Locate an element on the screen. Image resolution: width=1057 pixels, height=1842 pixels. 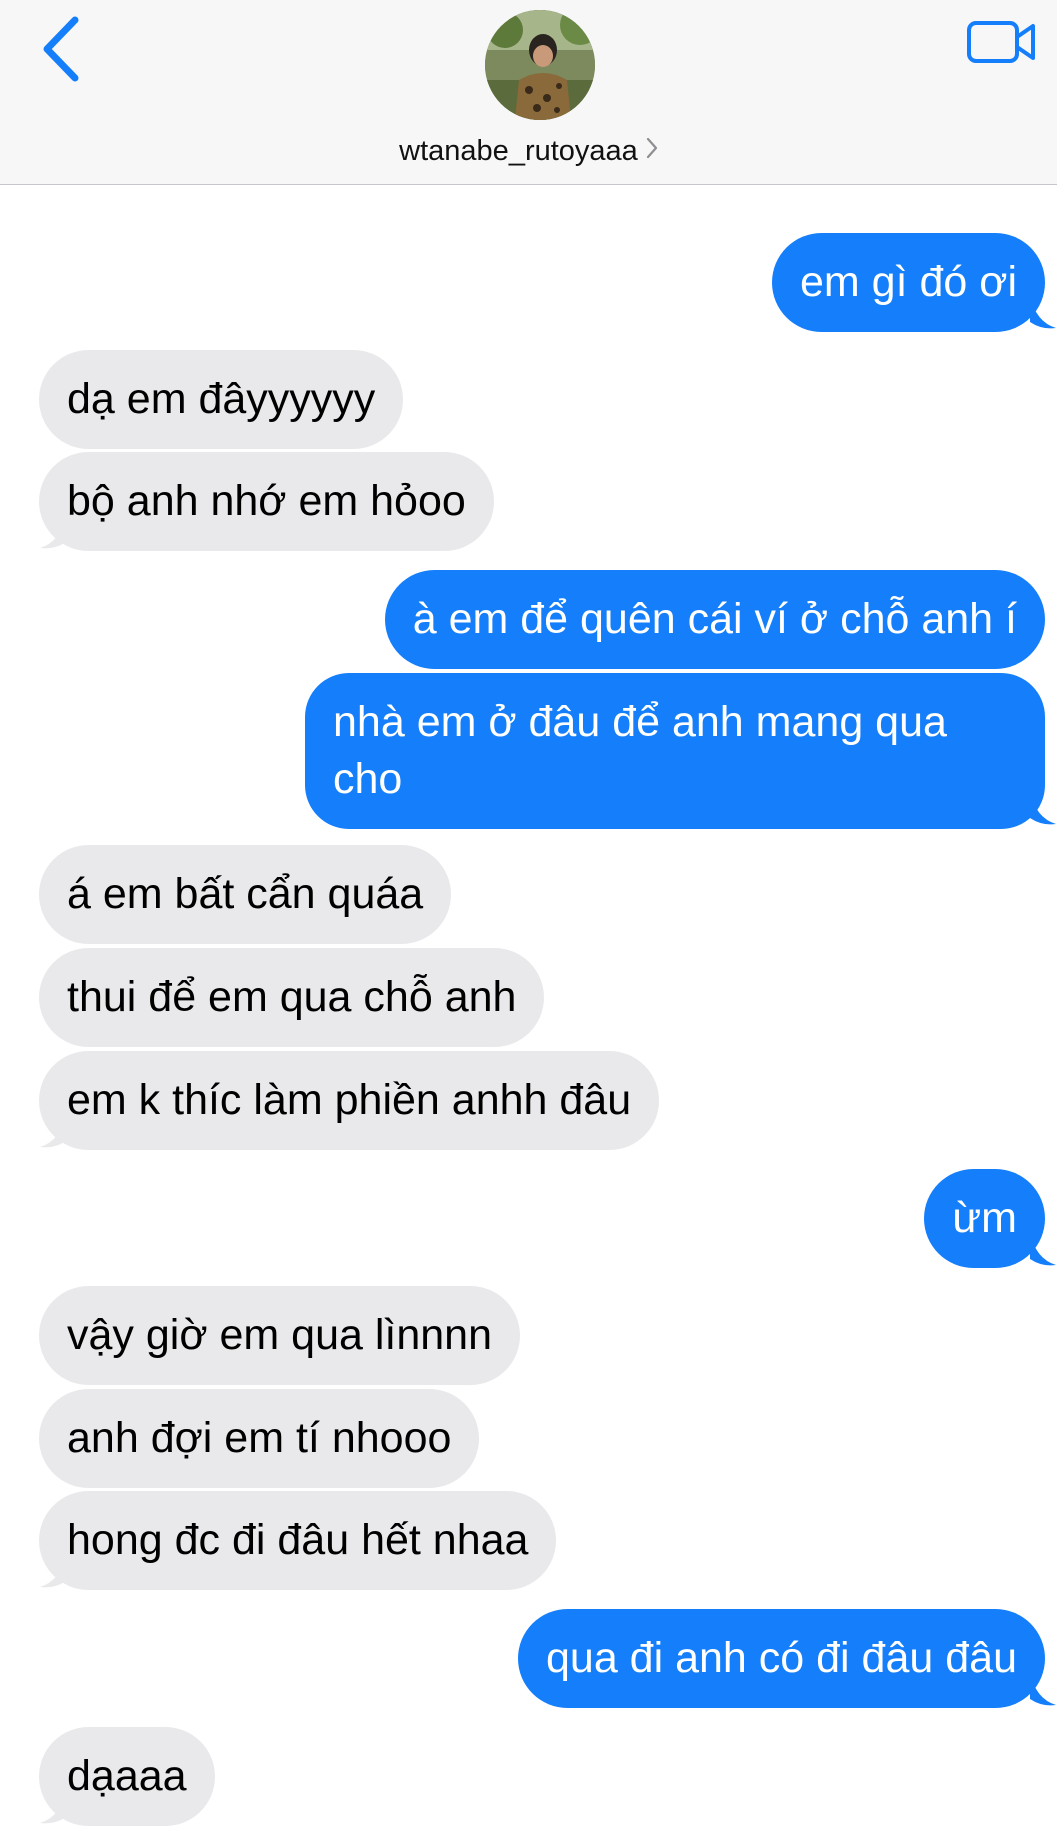
conversation-header: wtanabe_rutoyaaa is located at coordinates (528, 92).